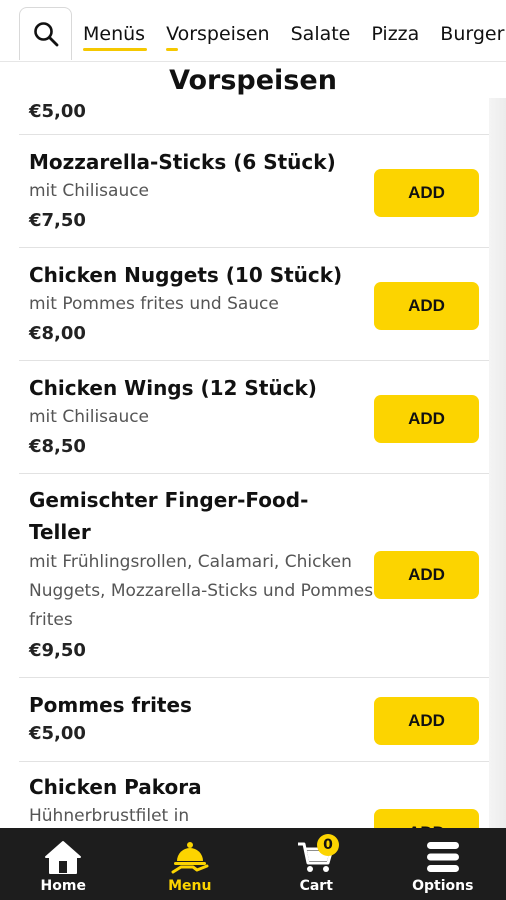  I want to click on tab-menus: Menüs, so click(115, 30).